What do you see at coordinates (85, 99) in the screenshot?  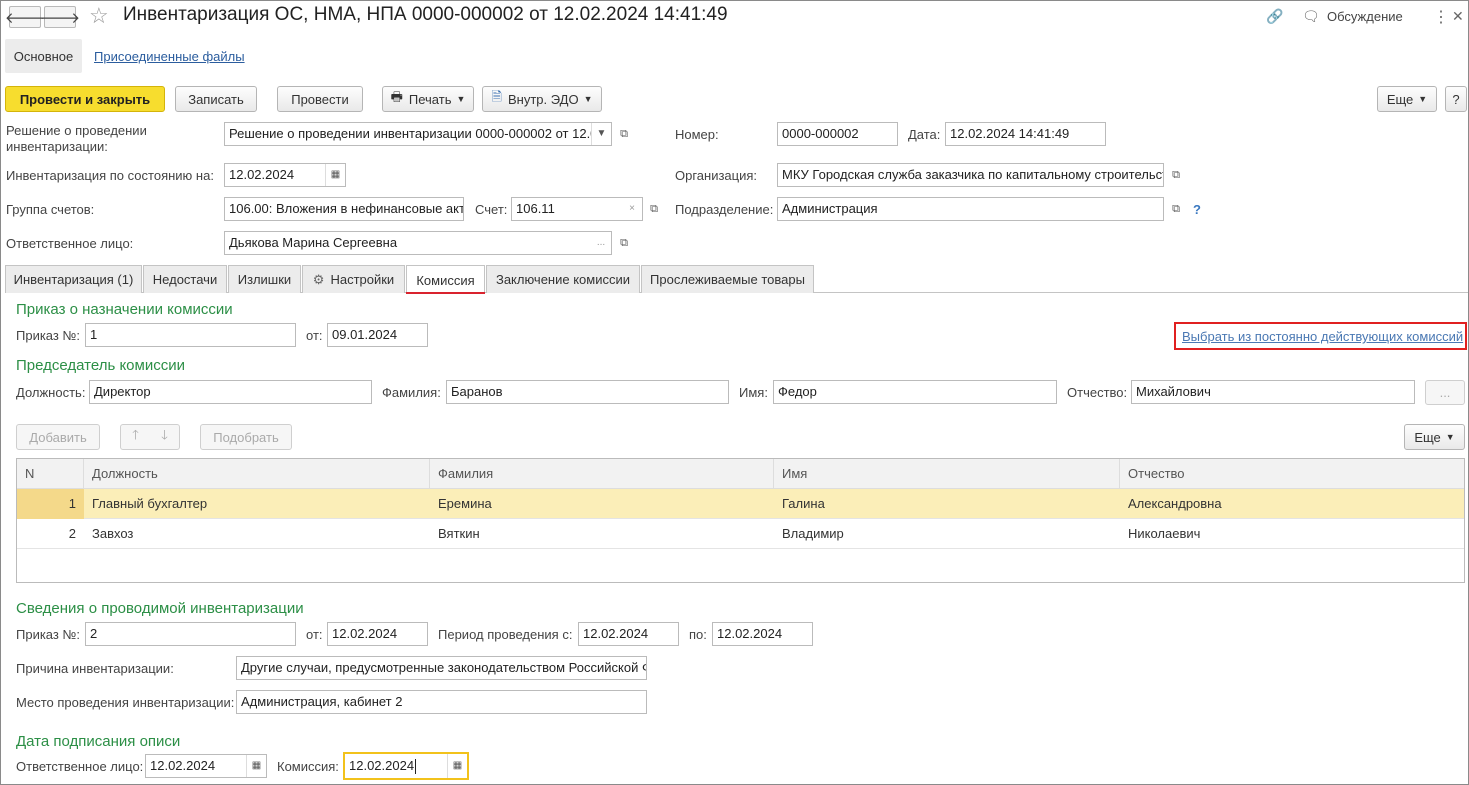 I see `post-and-close-button: Провести и закрыть` at bounding box center [85, 99].